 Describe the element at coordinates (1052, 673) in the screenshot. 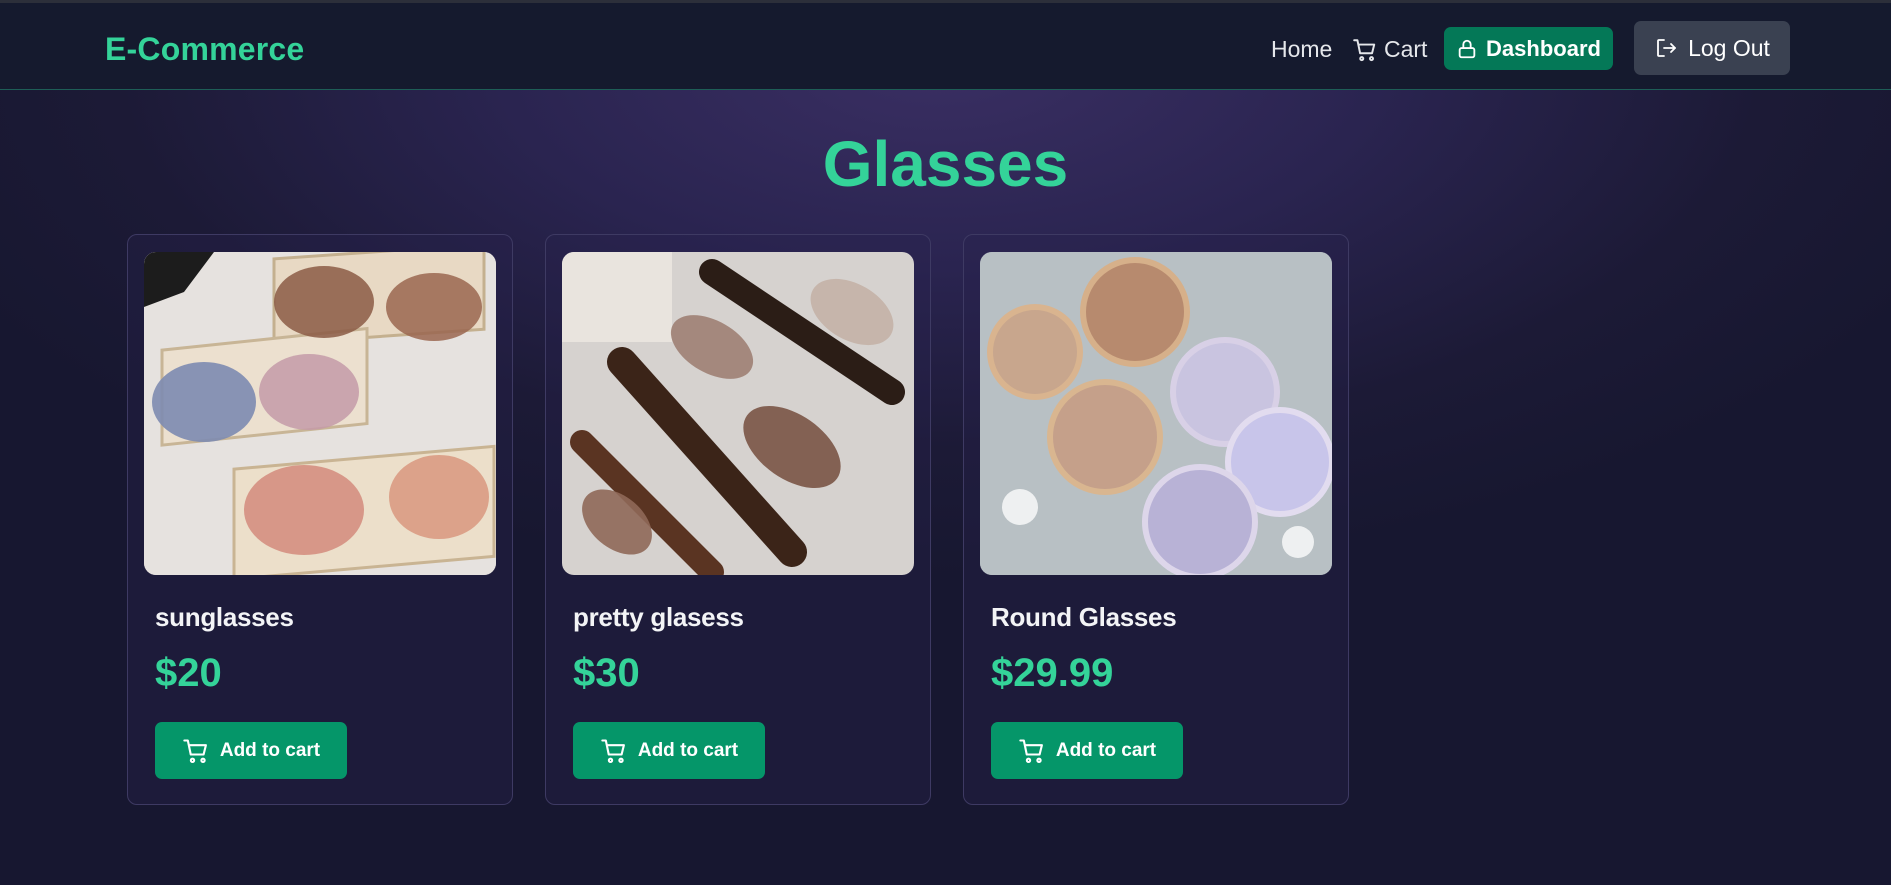

I see `product-price: $29.99` at that location.